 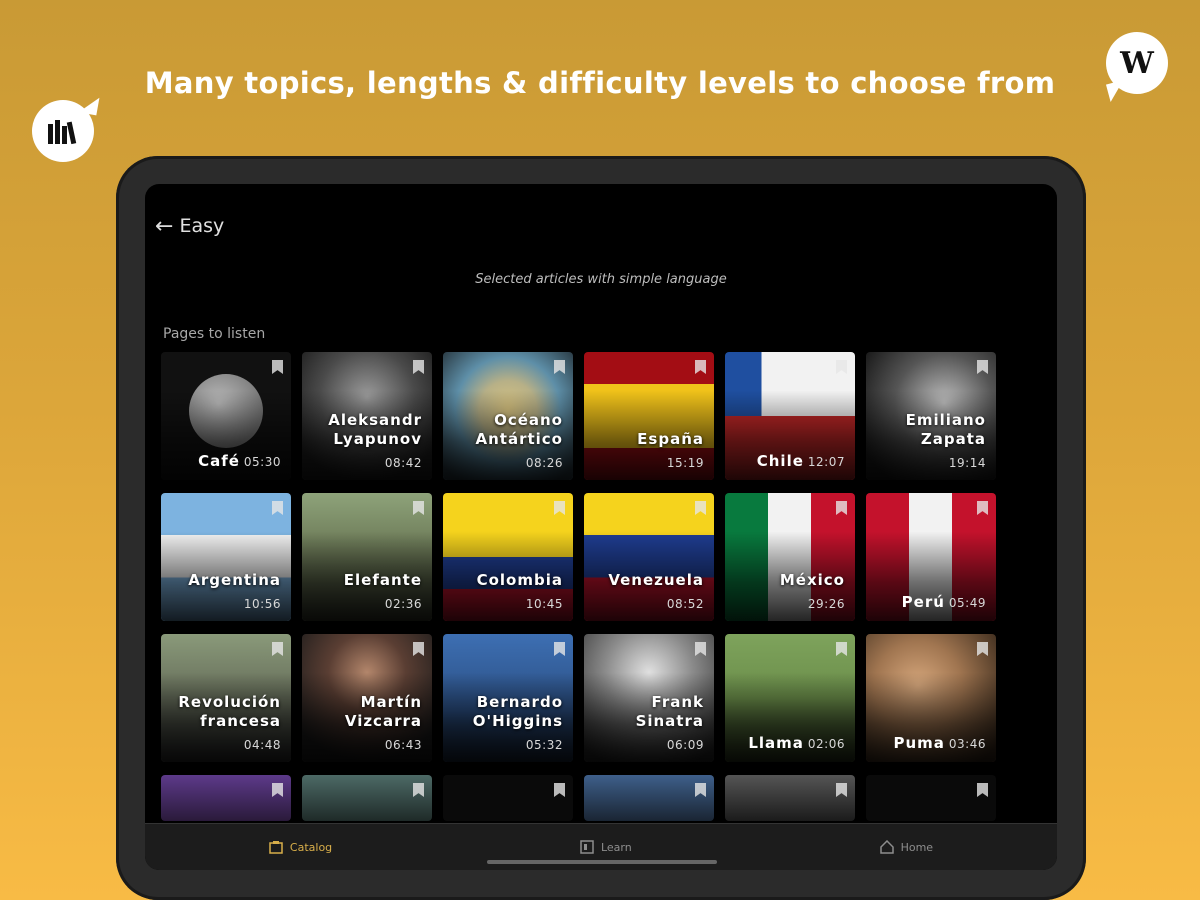 I want to click on article-card-chile: Chile 12:07, so click(x=790, y=416).